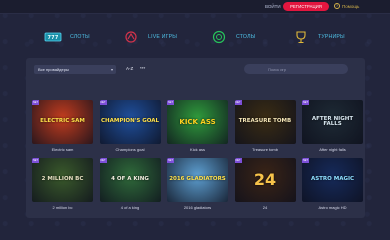 Image resolution: width=390 pixels, height=240 pixels. I want to click on game-thumbnail: NET TREASURE TOMB, so click(265, 122).